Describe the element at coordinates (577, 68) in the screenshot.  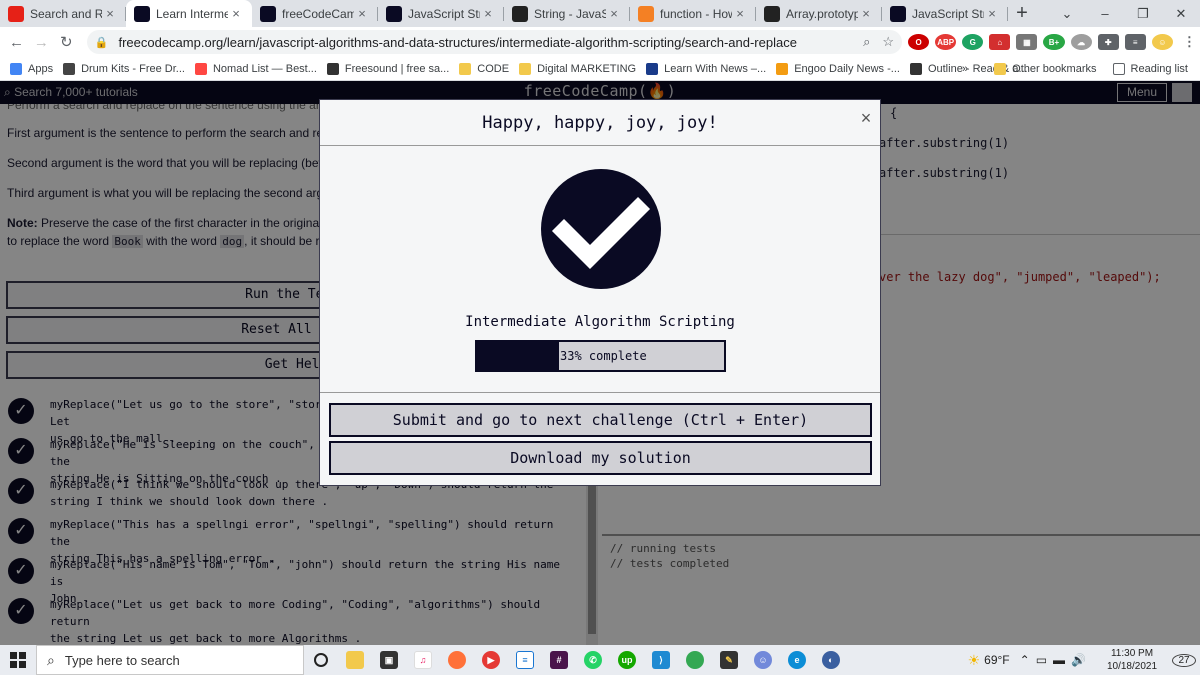
I see `bookmark-item: Digital MARKETING` at that location.